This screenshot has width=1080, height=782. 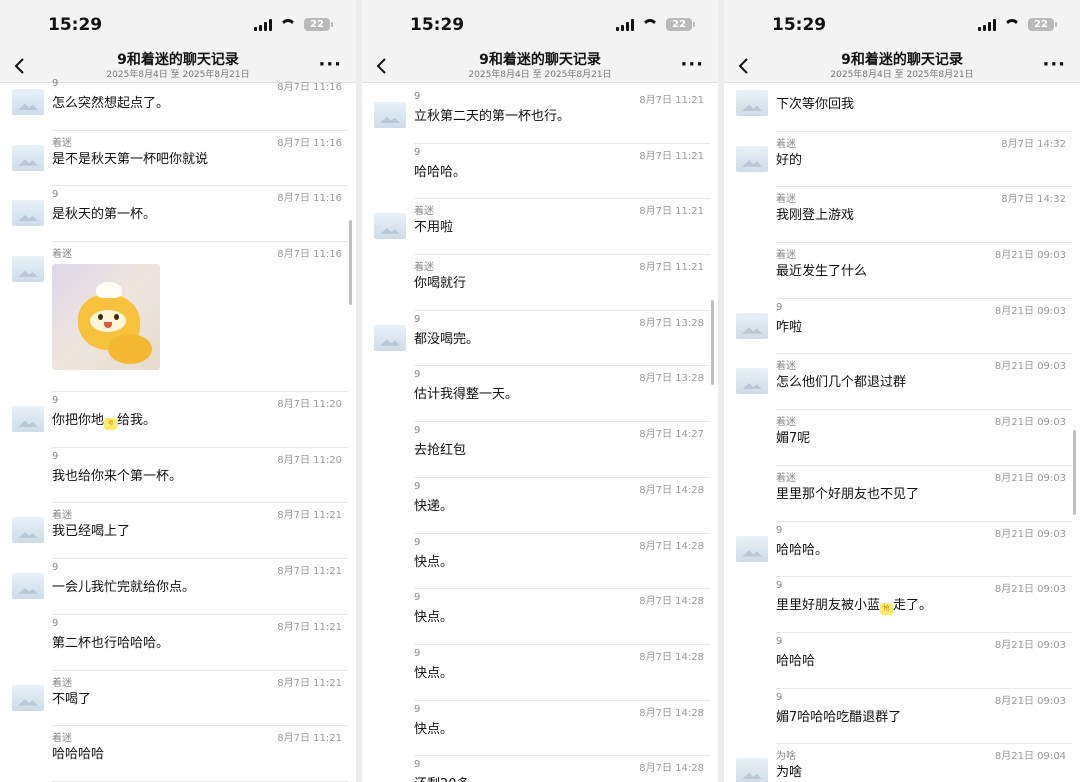 What do you see at coordinates (111, 103) in the screenshot?
I see `message-text: 怎么突然想起点了。` at bounding box center [111, 103].